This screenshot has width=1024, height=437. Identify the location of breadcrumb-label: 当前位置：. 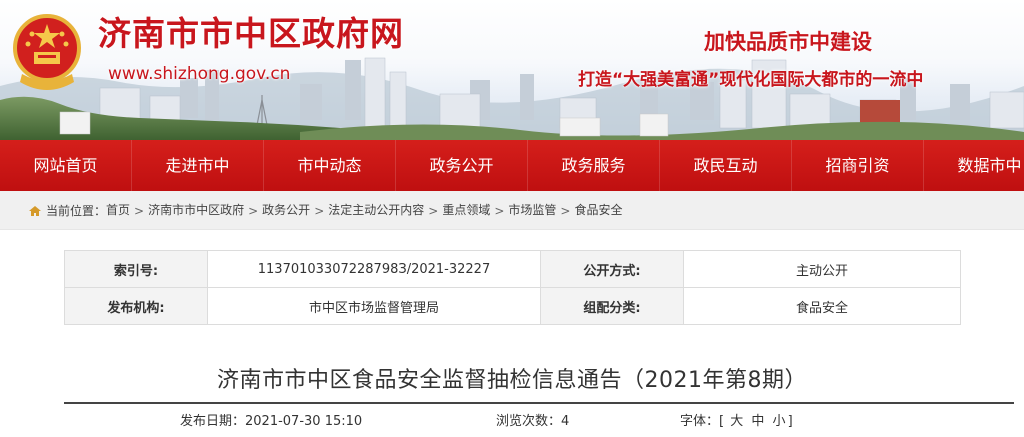
(76, 211).